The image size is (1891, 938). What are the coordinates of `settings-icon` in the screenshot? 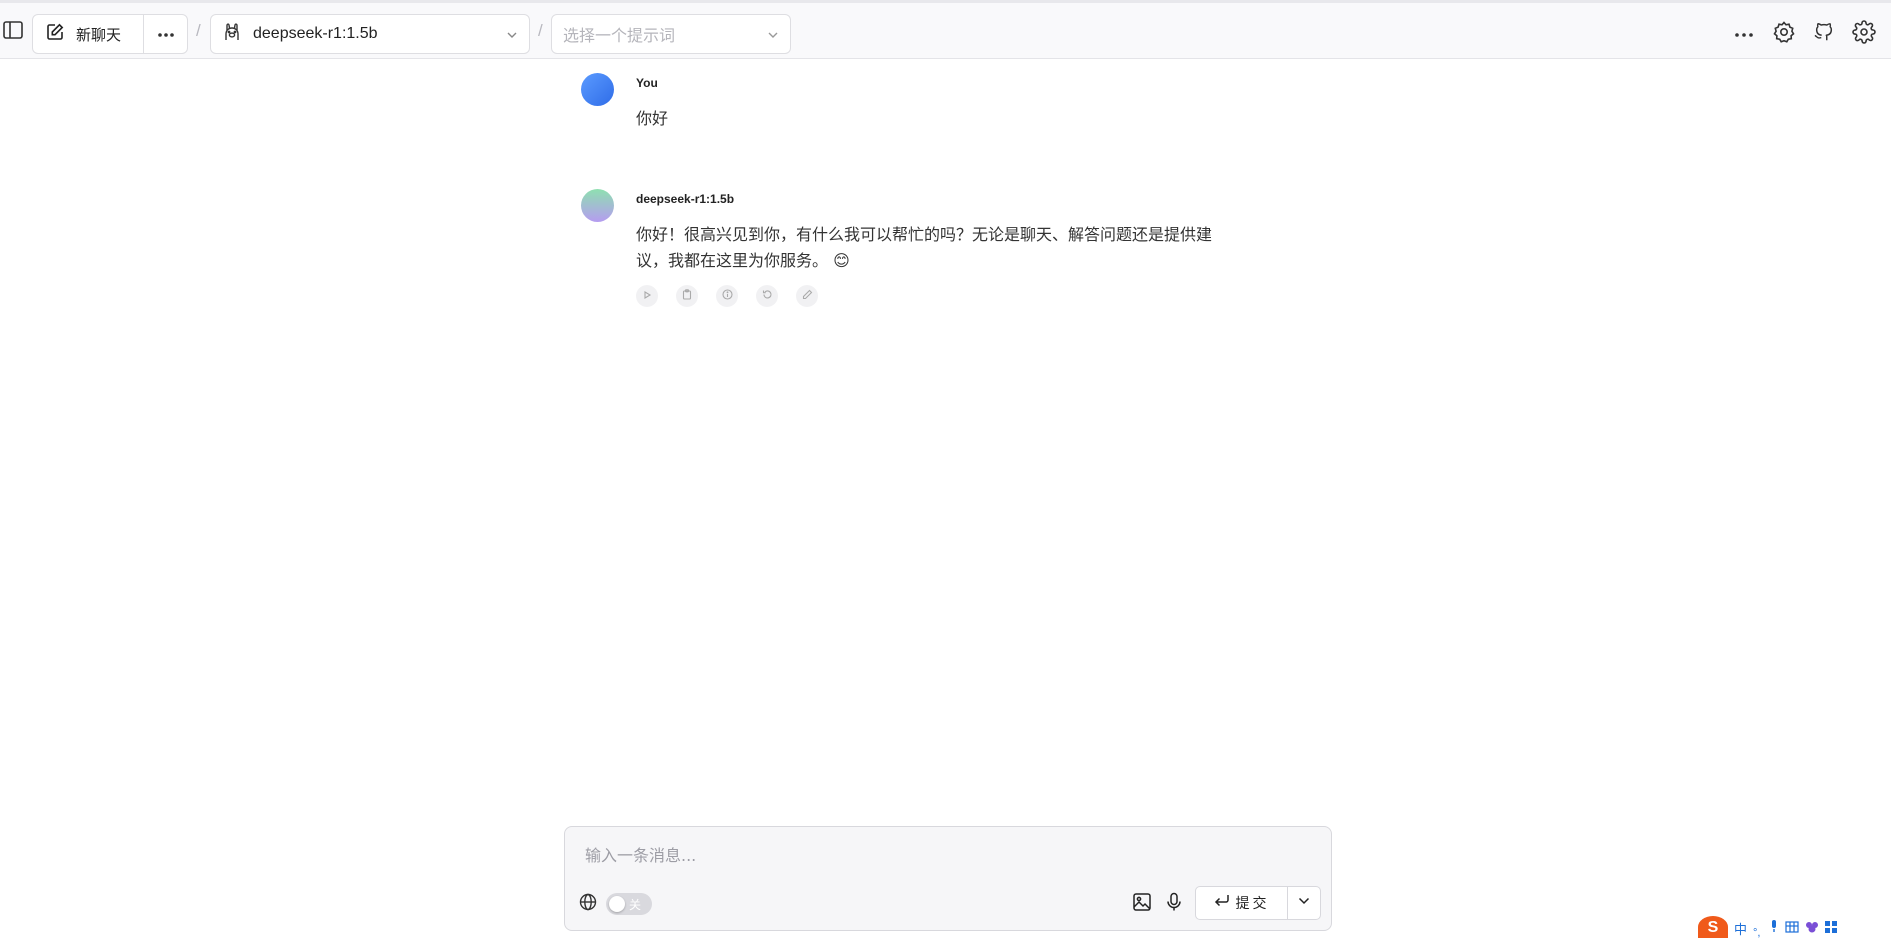 It's located at (1864, 34).